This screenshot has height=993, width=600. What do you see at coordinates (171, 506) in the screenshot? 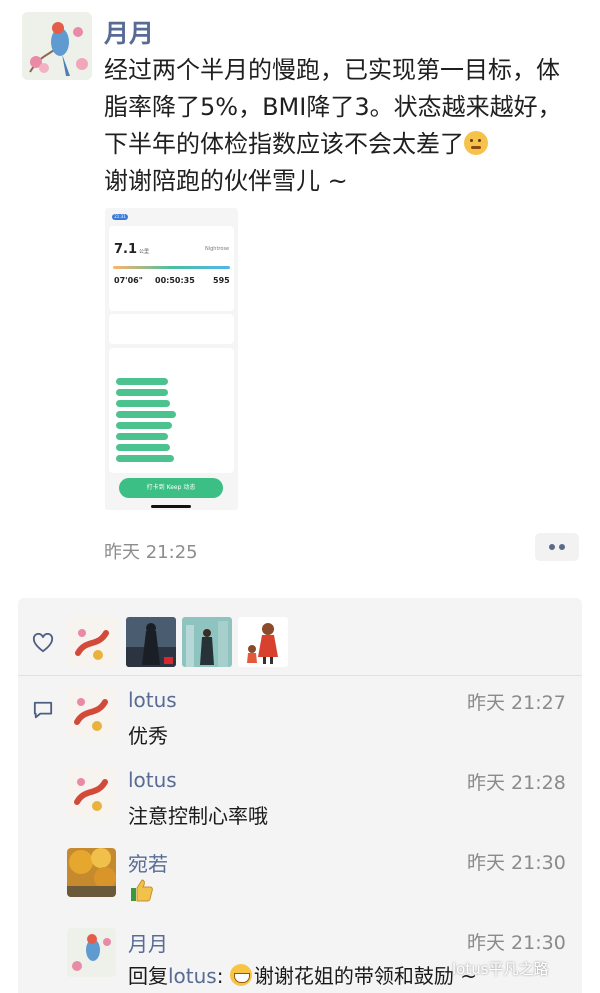
I see `screenshot-home-indicator` at bounding box center [171, 506].